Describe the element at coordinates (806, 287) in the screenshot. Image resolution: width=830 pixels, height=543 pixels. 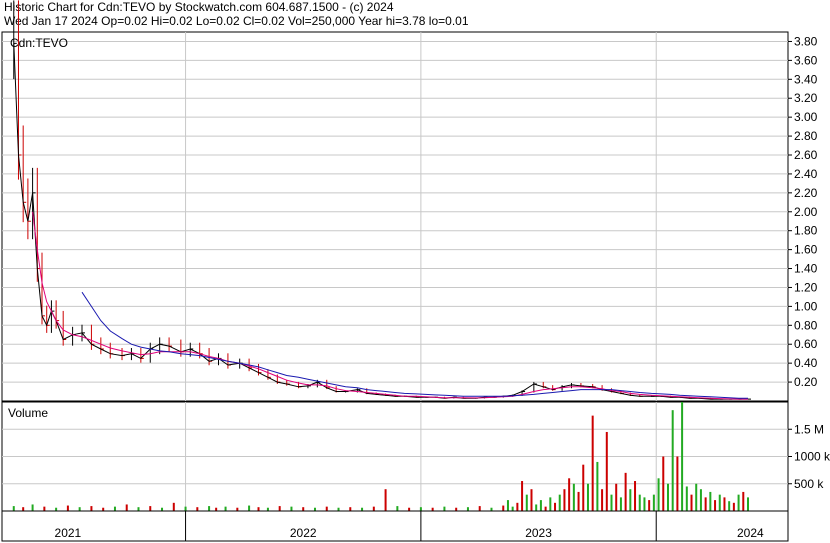
I see `price-tick-label: 1.20` at that location.